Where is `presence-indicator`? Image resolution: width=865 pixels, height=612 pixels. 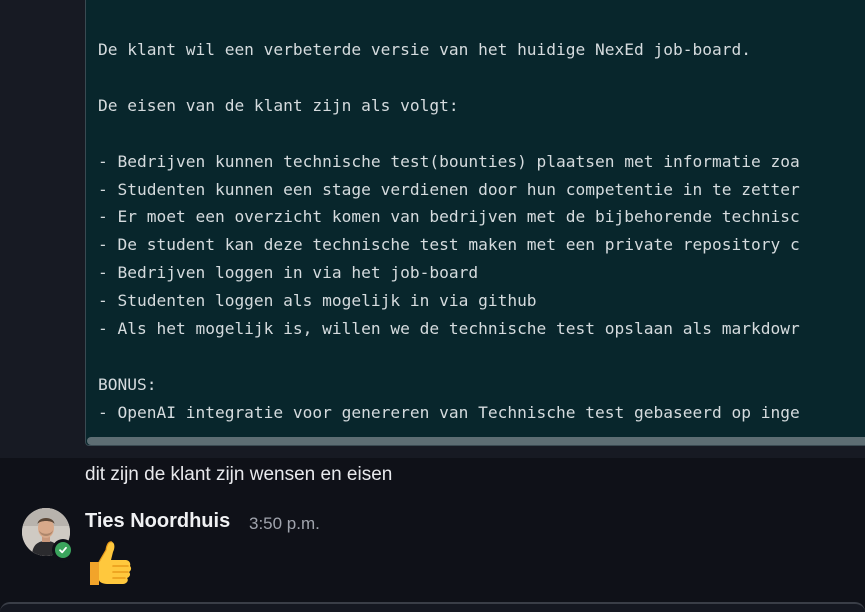
presence-indicator is located at coordinates (63, 550).